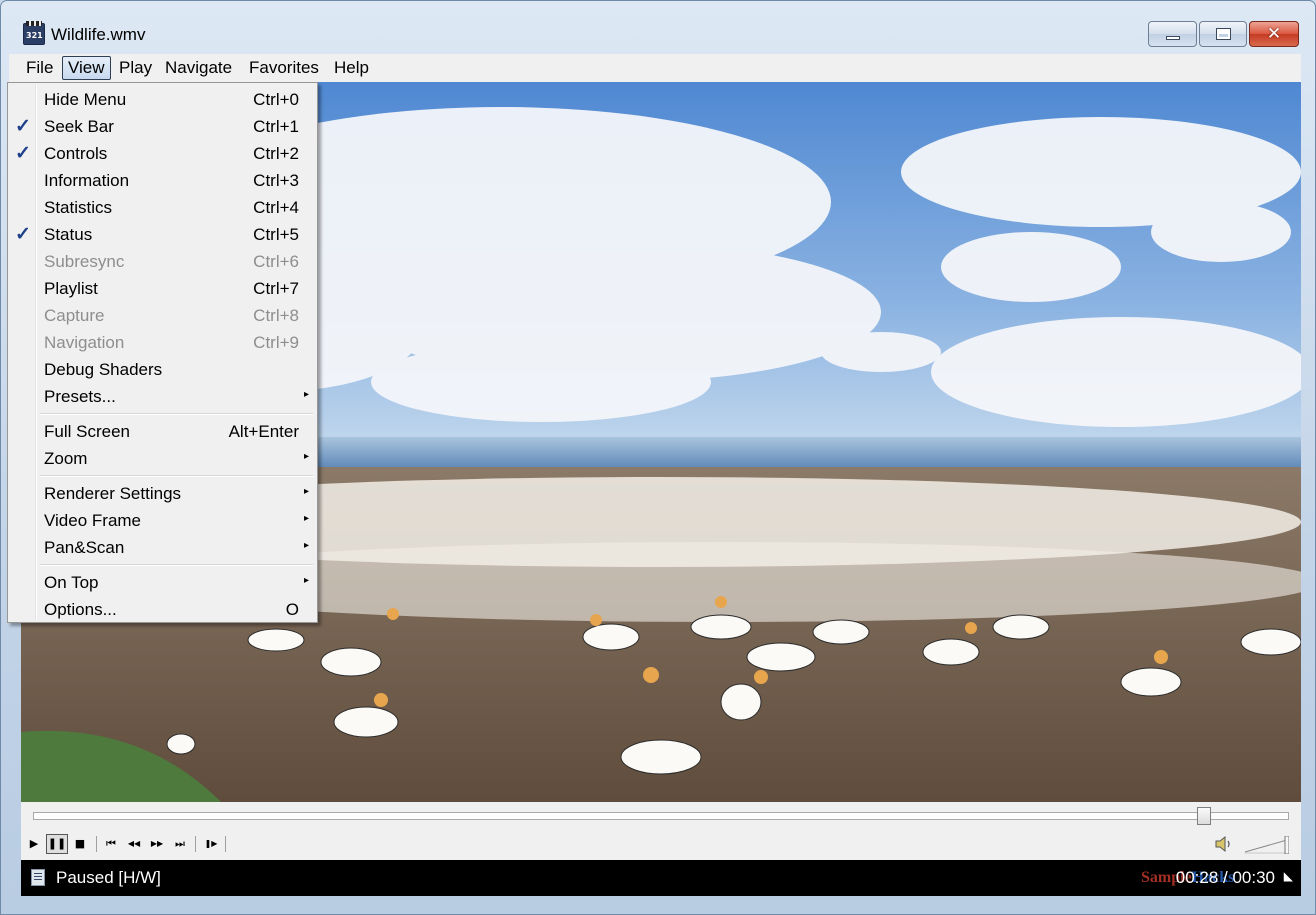  What do you see at coordinates (198, 68) in the screenshot?
I see `menu-navigate: Navigate` at bounding box center [198, 68].